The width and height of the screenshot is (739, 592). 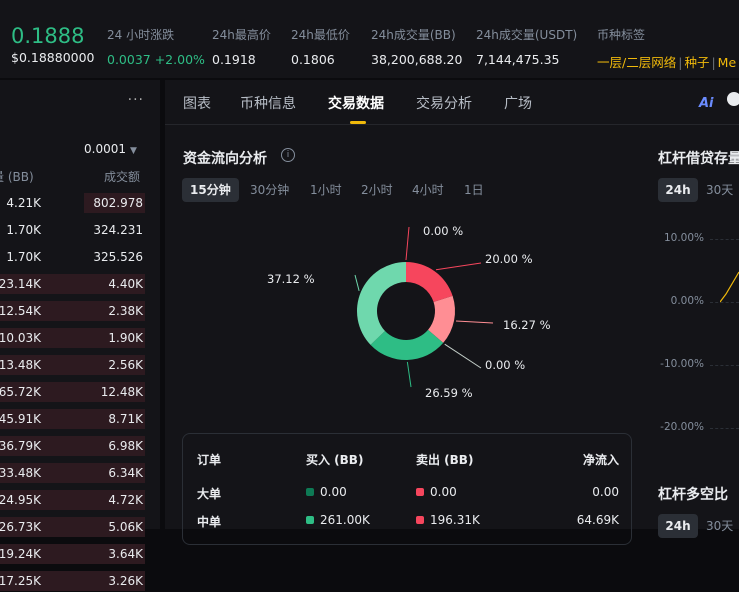 I want to click on orderbook-total: 1.90K, so click(x=125, y=338).